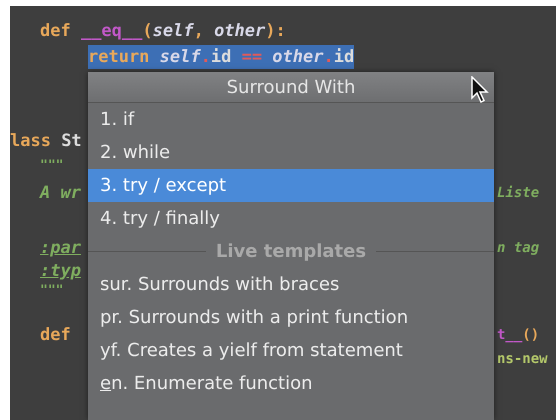 This screenshot has width=556, height=420. I want to click on menu-item: 3. try / except, so click(291, 185).